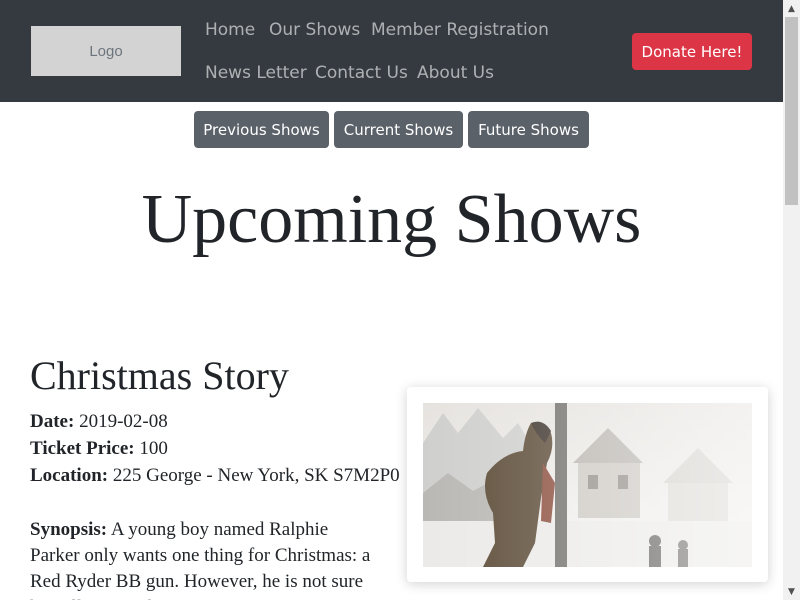 This screenshot has width=800, height=600. What do you see at coordinates (791, 591) in the screenshot?
I see `scroll-down-arrow-icon: ▼` at bounding box center [791, 591].